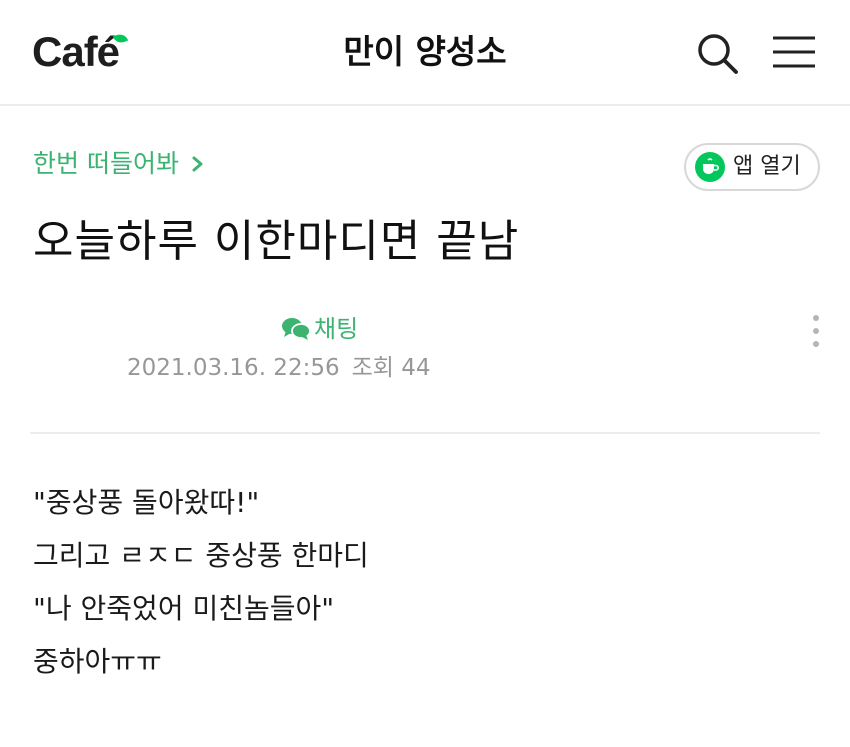 The height and width of the screenshot is (747, 850). What do you see at coordinates (767, 166) in the screenshot?
I see `open-app-label: 앱 열기` at bounding box center [767, 166].